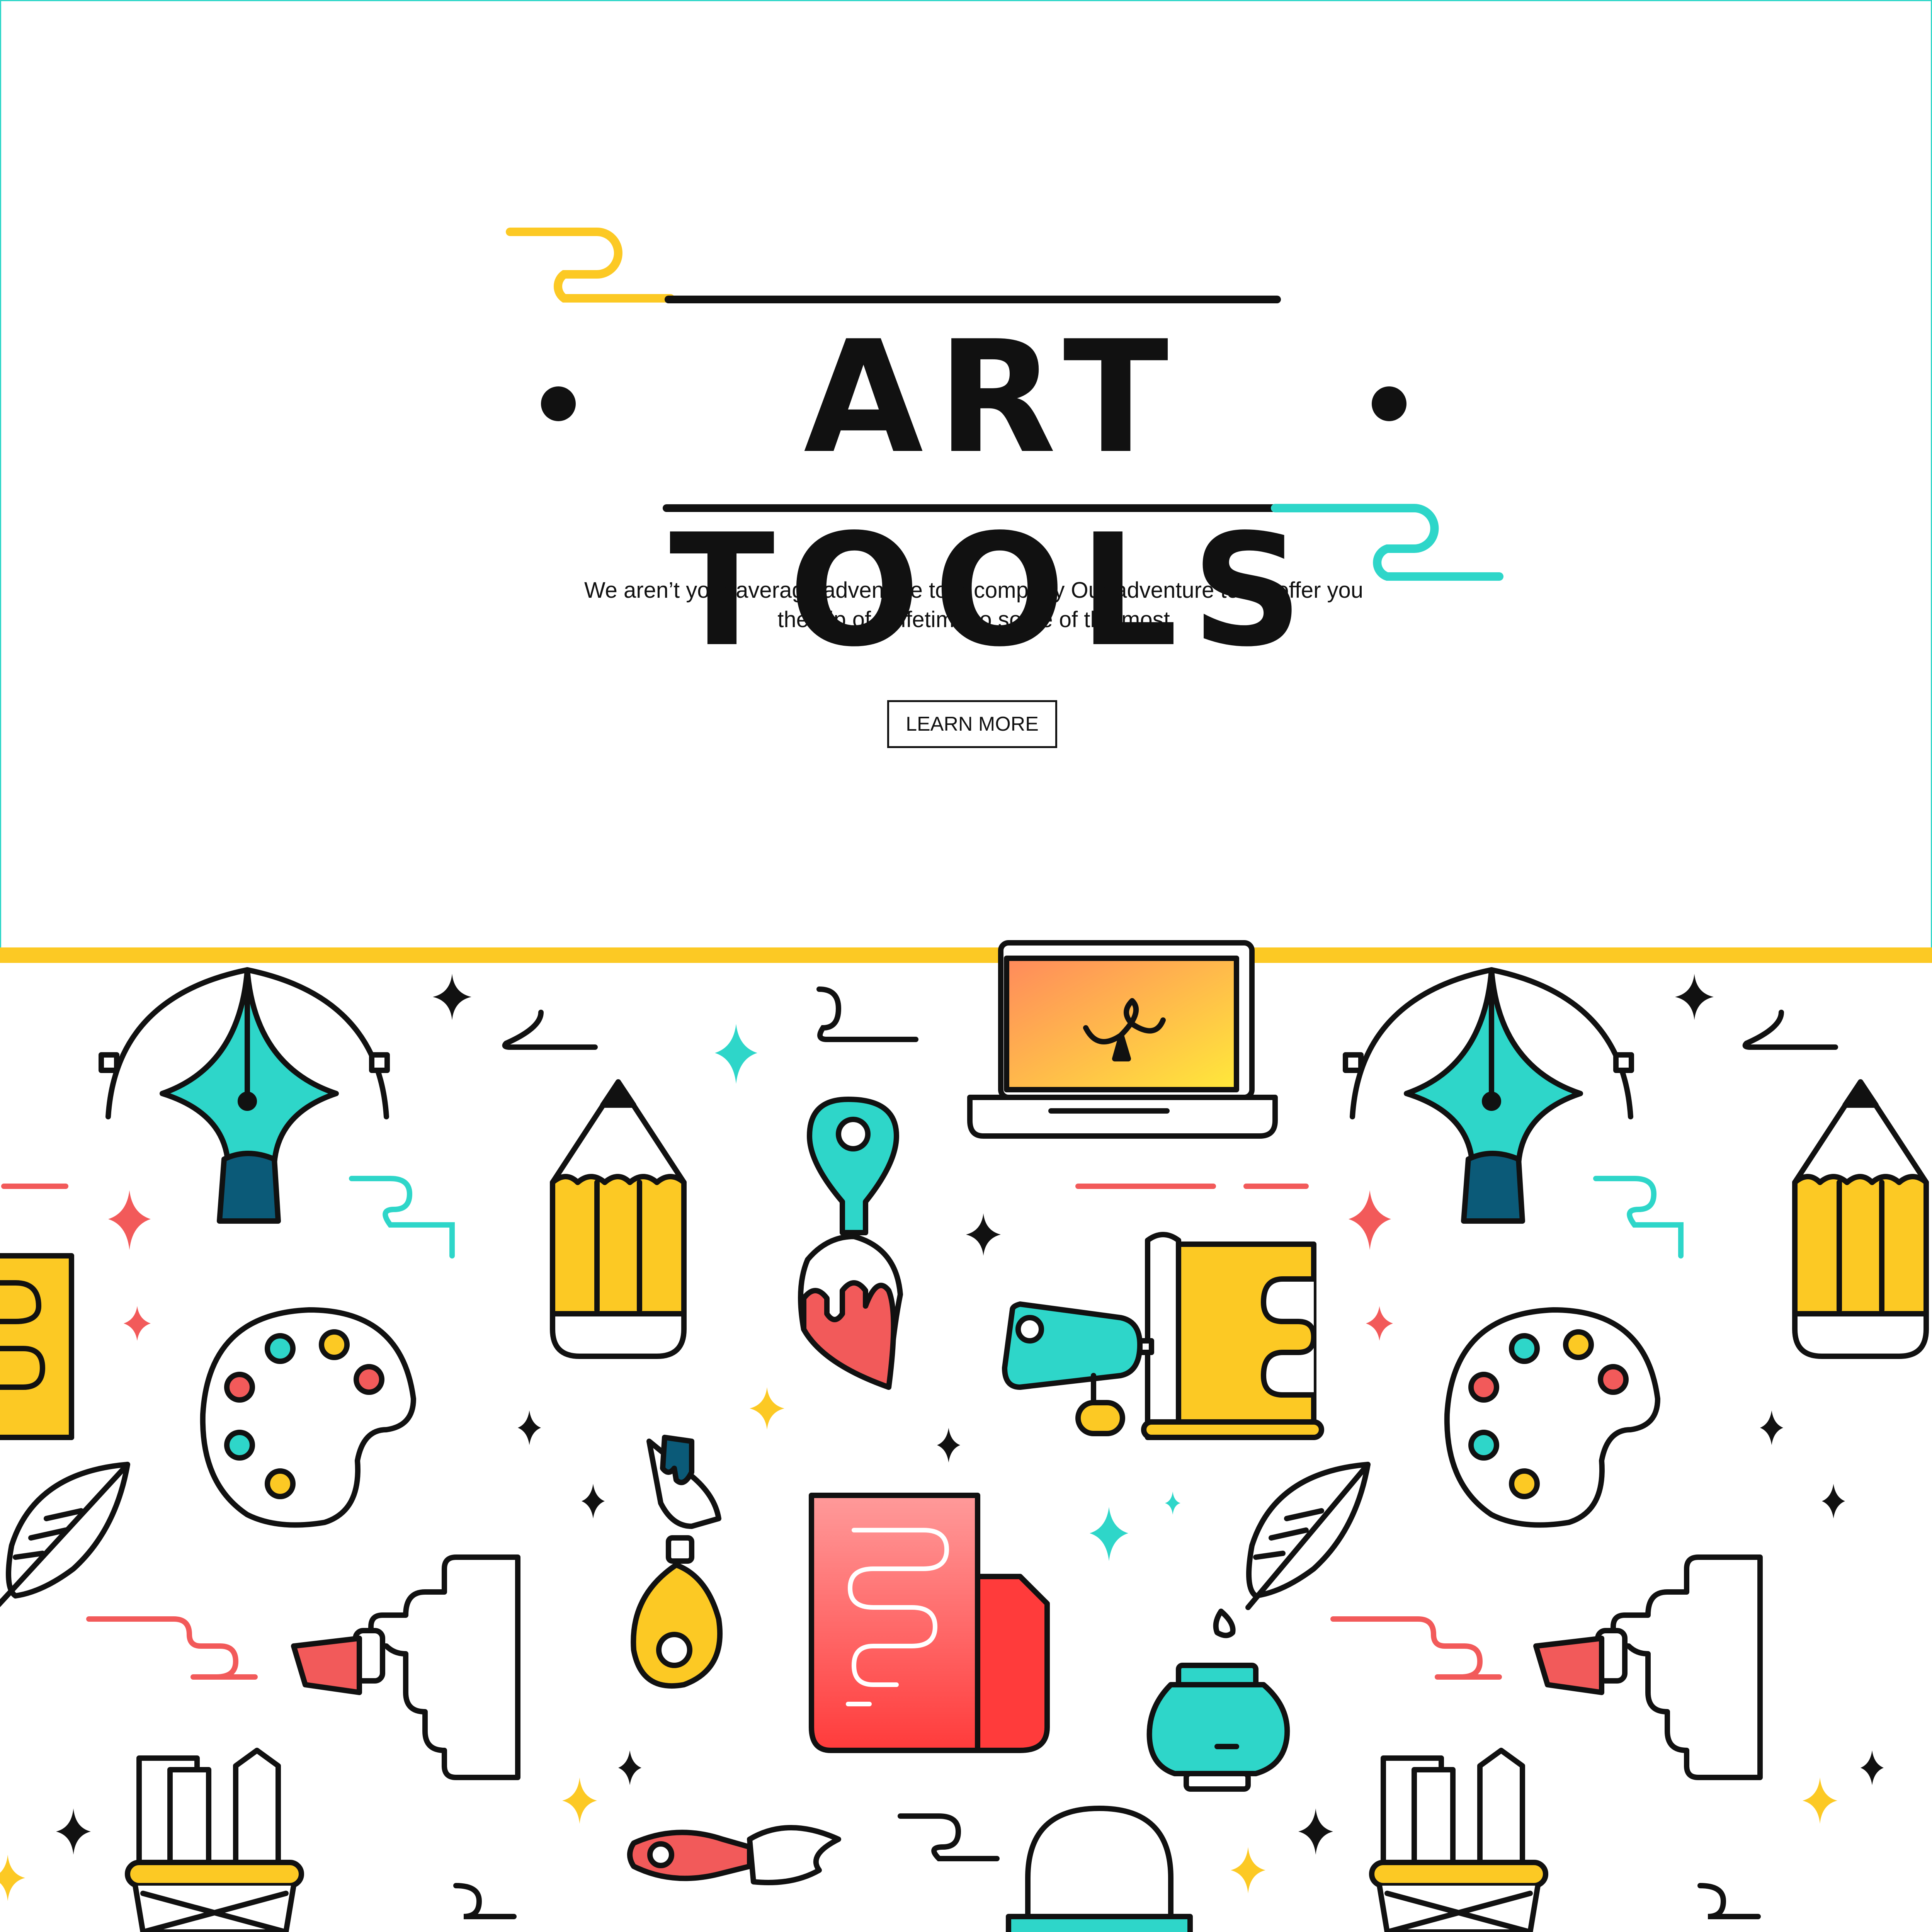 The height and width of the screenshot is (1932, 1932). What do you see at coordinates (677, 1562) in the screenshot?
I see `ink-pen-icon` at bounding box center [677, 1562].